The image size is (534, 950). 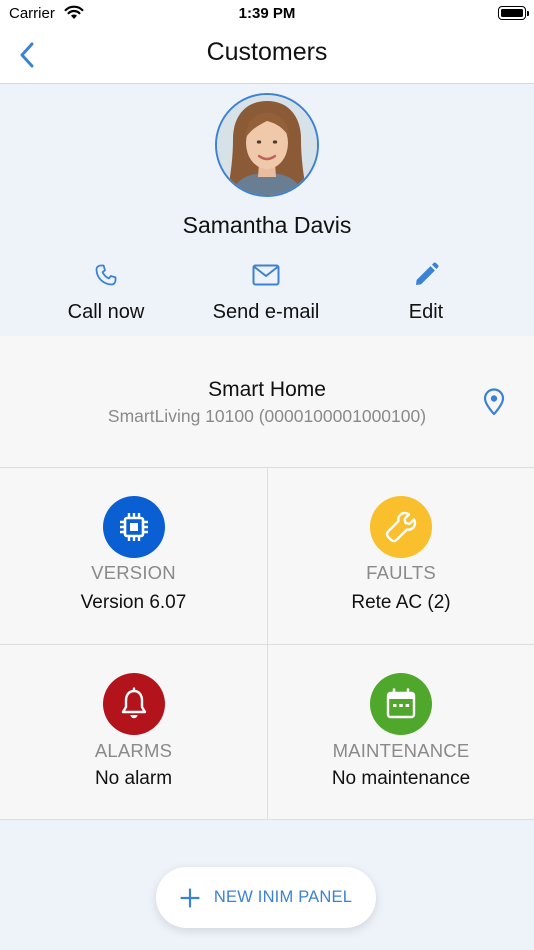 I want to click on new-inim-panel-button: NEW INIM PANEL, so click(x=266, y=897).